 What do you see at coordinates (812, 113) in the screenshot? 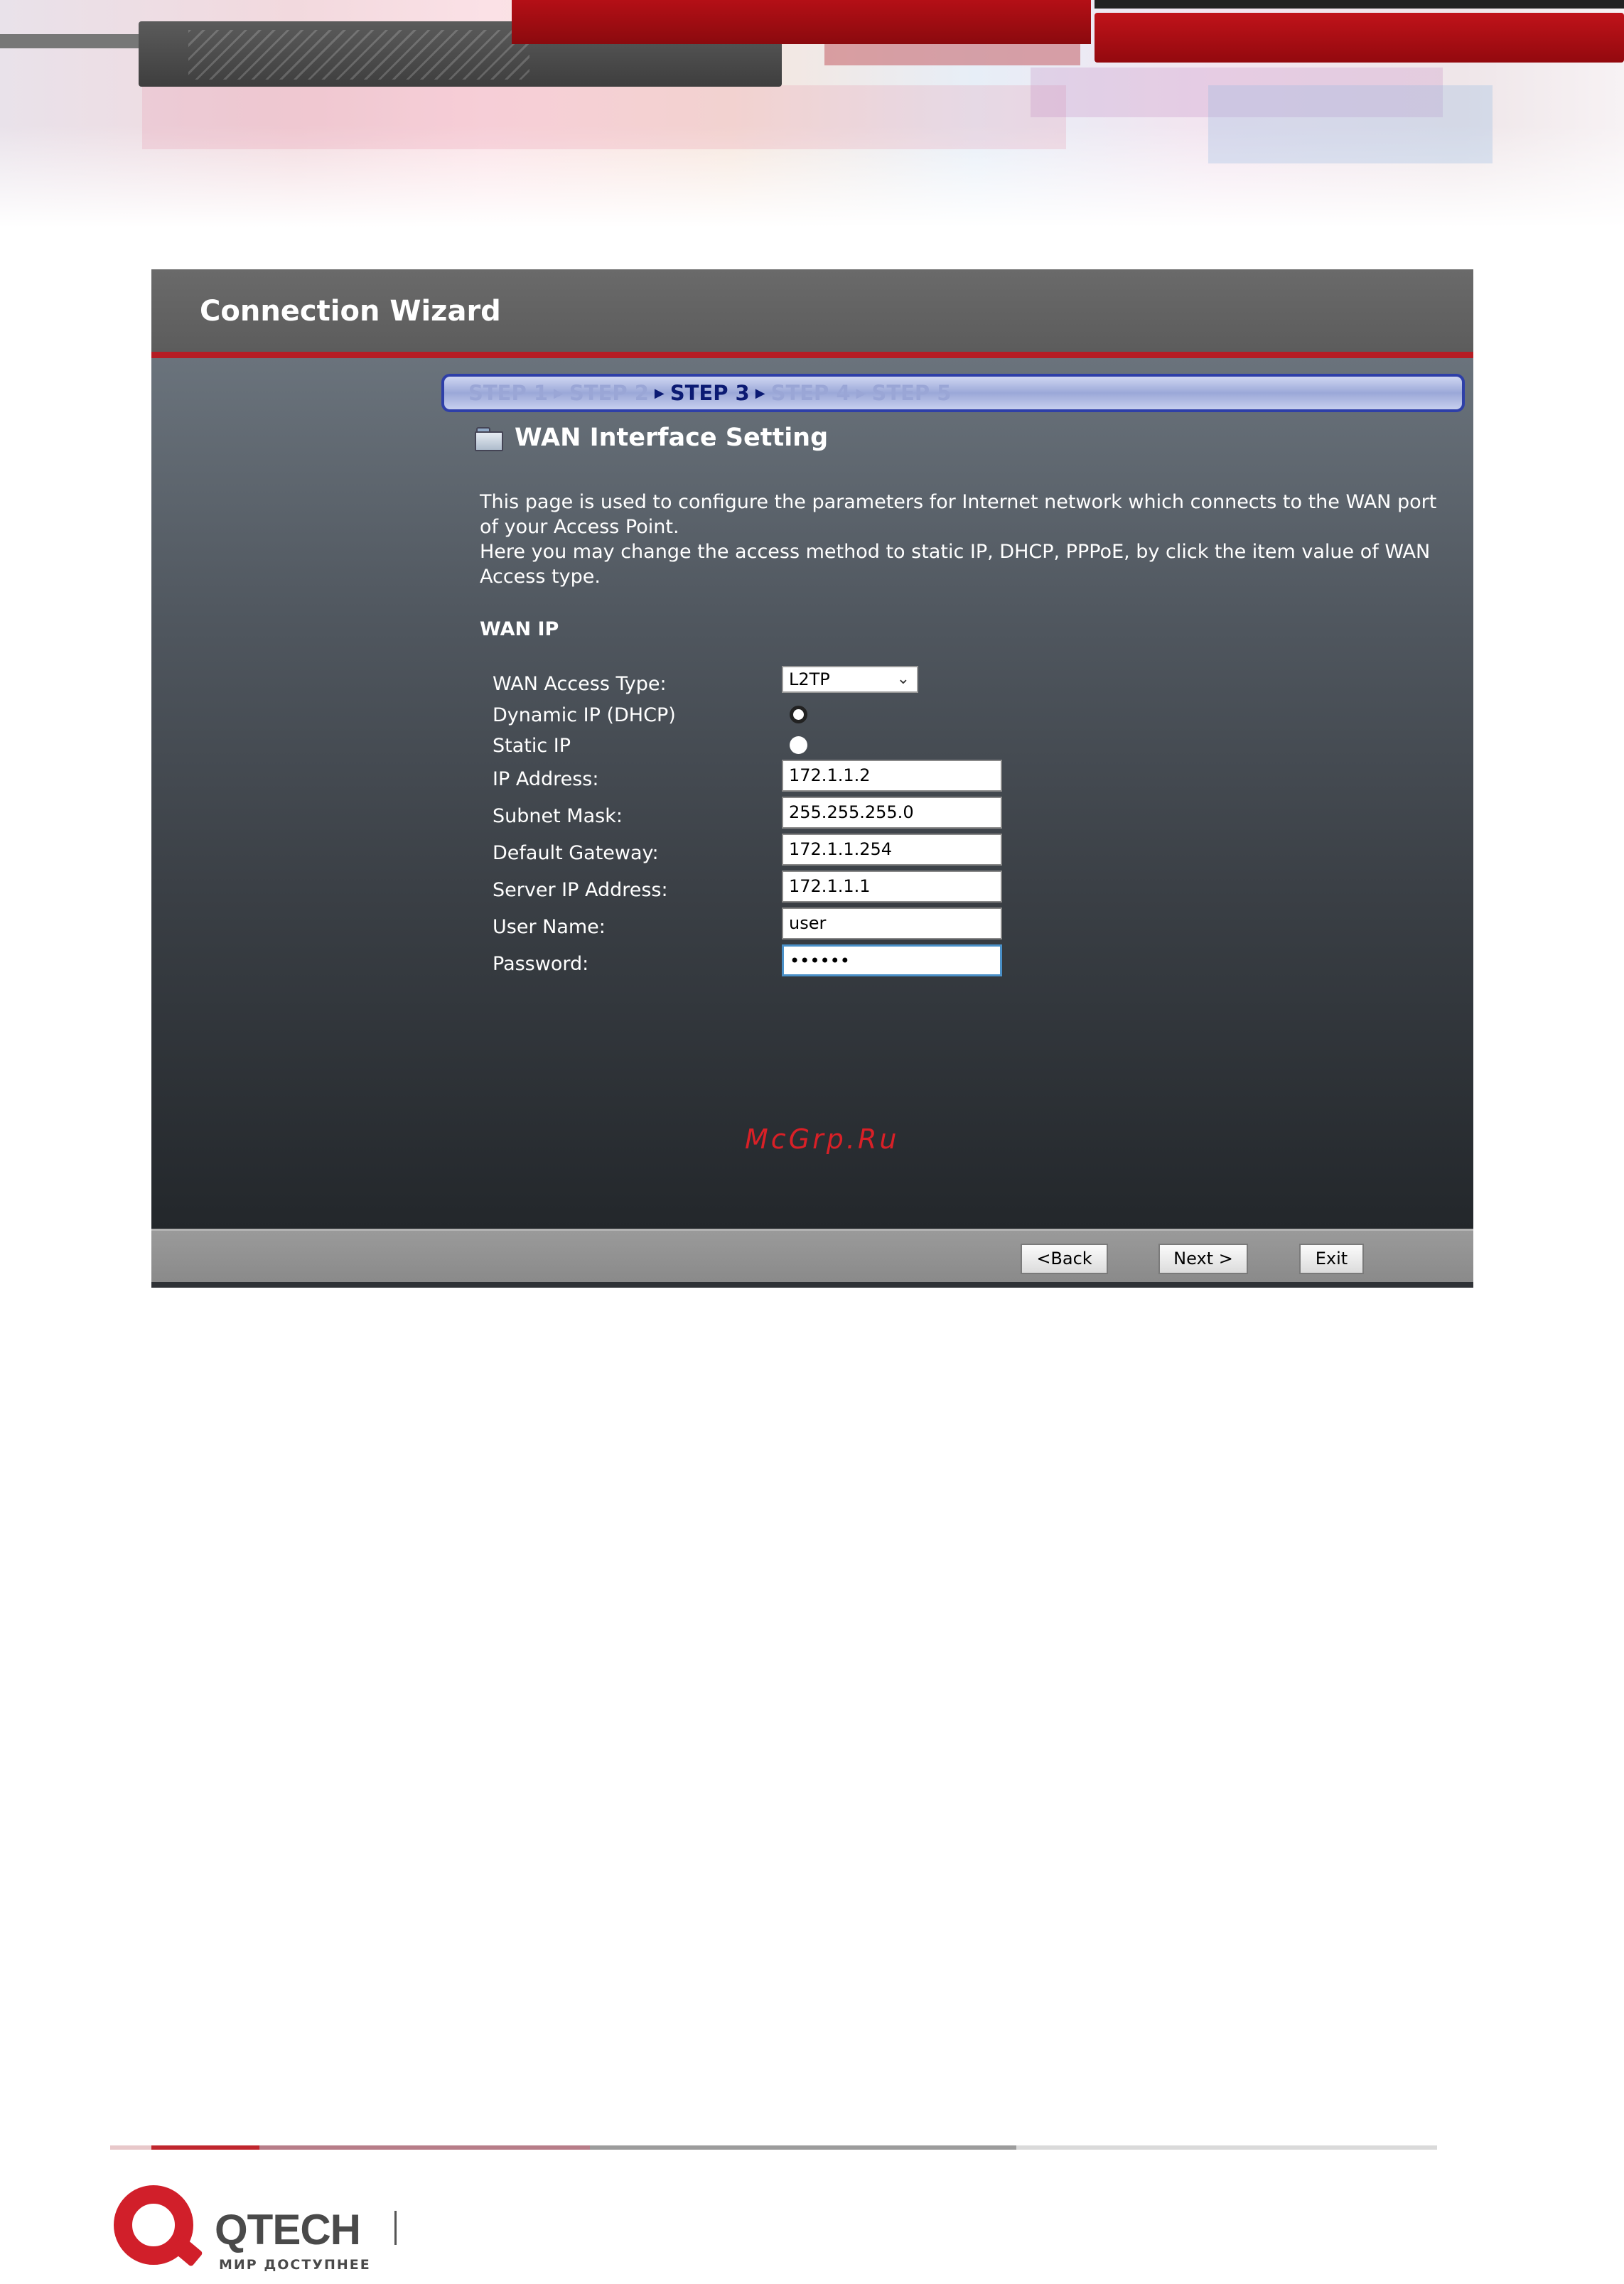
I see `header-banner` at bounding box center [812, 113].